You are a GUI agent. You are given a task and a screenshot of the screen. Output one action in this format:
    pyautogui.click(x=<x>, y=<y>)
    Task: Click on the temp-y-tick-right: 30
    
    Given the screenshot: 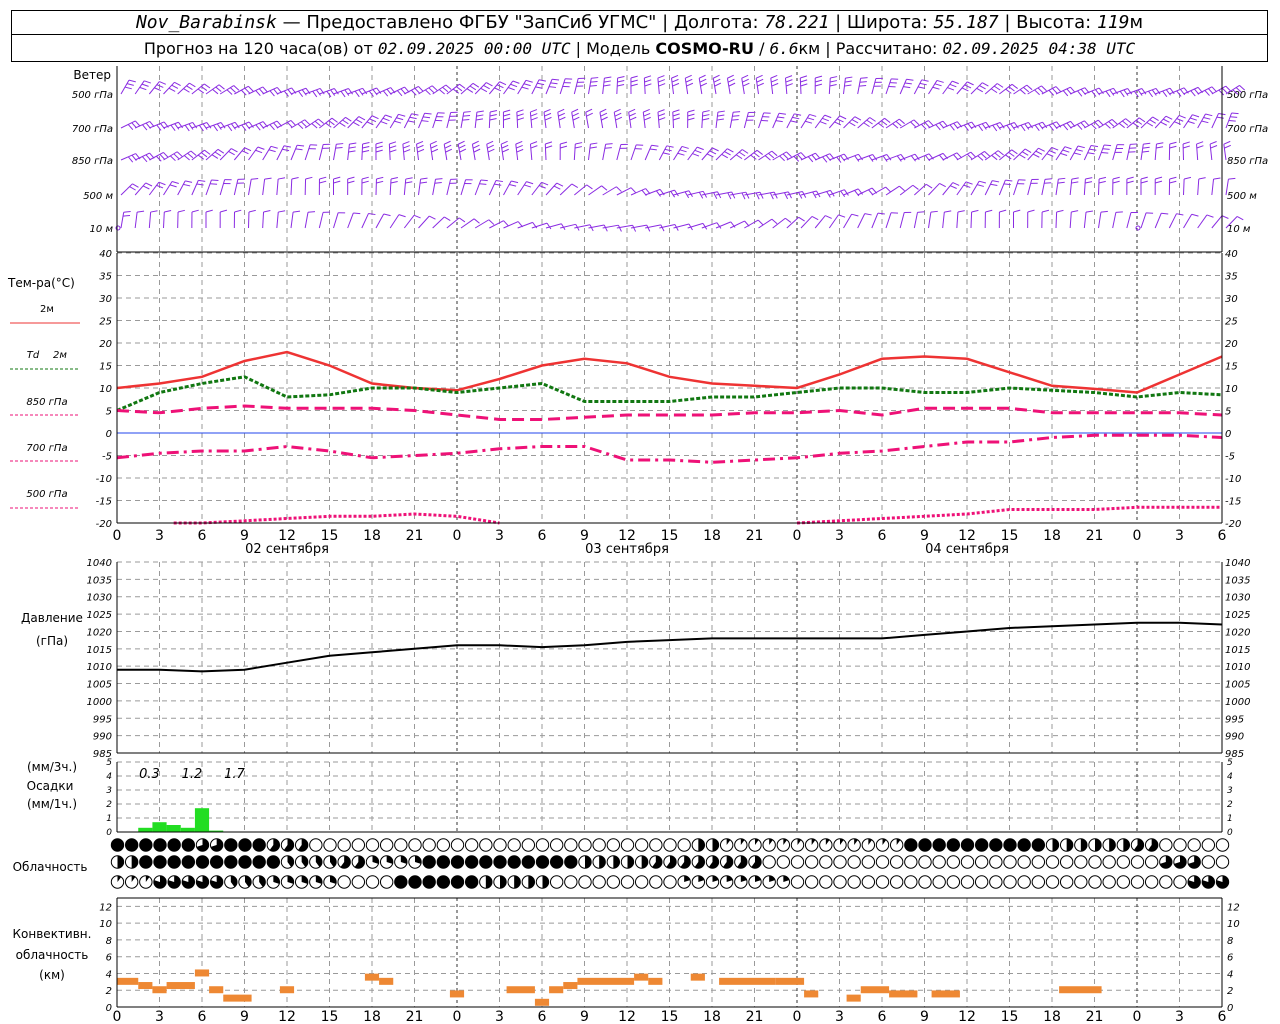 What is the action you would take?
    pyautogui.click(x=1231, y=299)
    